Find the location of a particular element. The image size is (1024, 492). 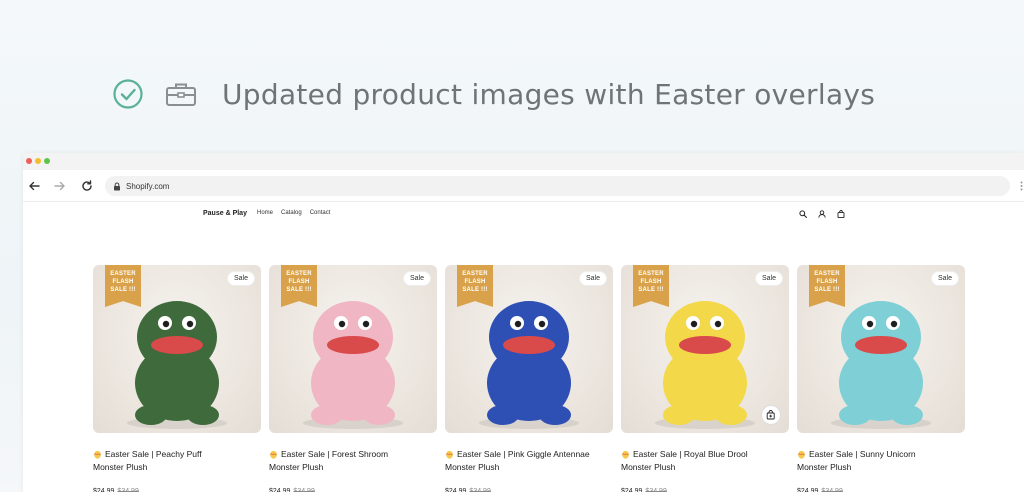

account-button is located at coordinates (822, 214).